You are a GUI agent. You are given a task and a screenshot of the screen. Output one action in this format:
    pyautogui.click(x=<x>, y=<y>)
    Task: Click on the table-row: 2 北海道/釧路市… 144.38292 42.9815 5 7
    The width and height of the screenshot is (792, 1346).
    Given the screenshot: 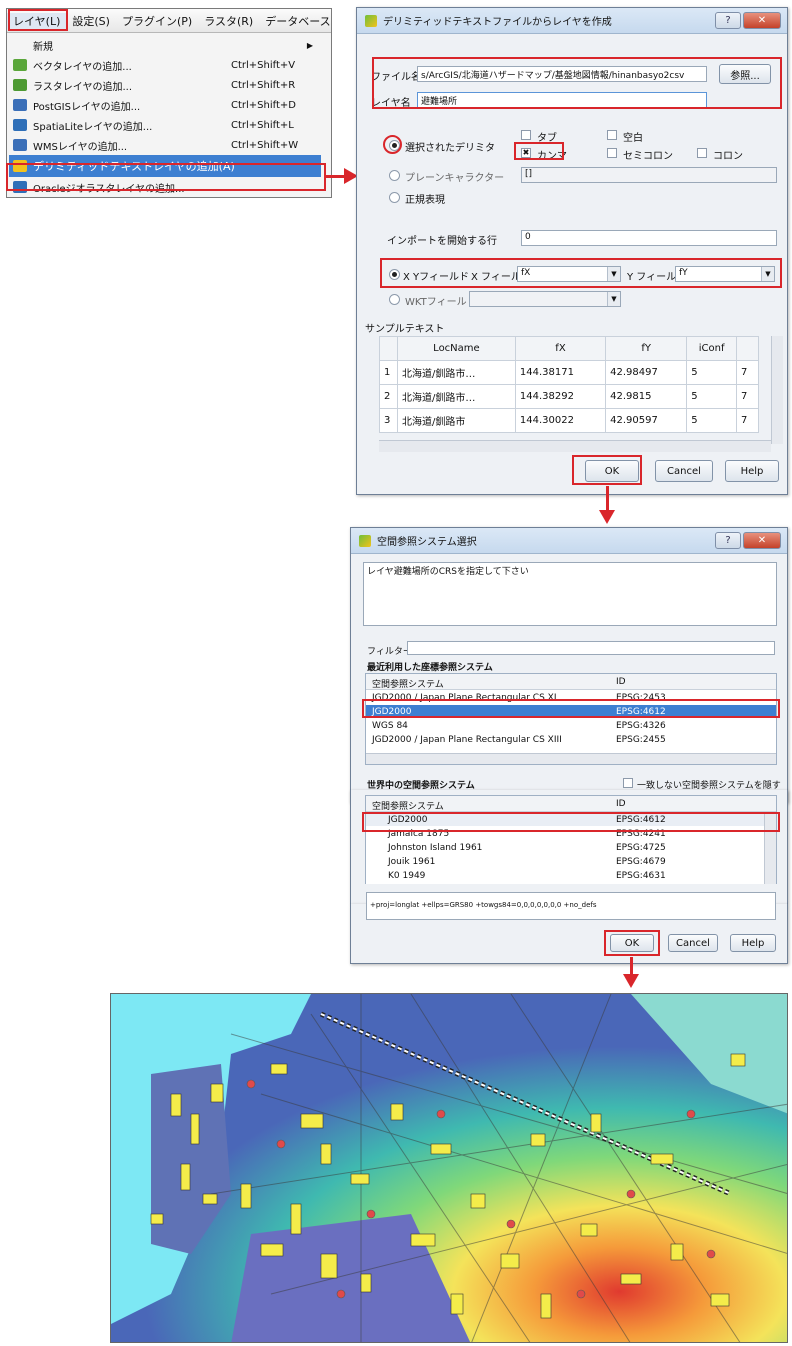 What is the action you would take?
    pyautogui.click(x=569, y=396)
    